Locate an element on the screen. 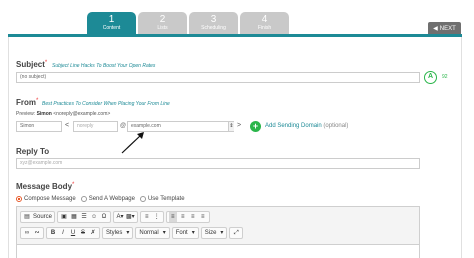 The image size is (474, 258). link-group: ∞ ∾ is located at coordinates (32, 233).